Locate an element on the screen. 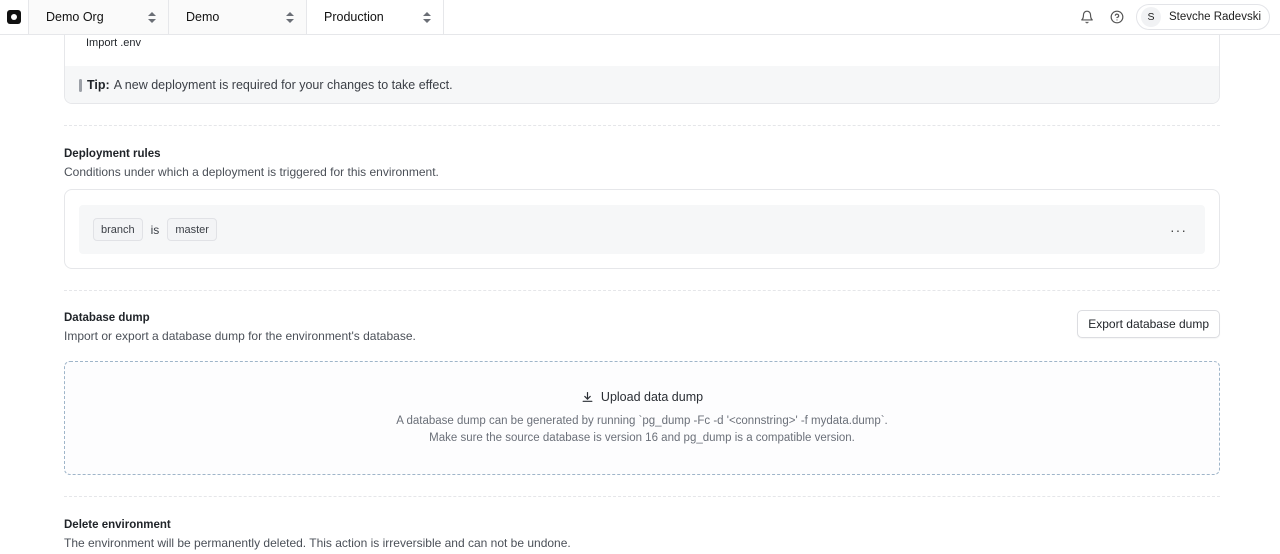 This screenshot has width=1280, height=554. deployment-rules-card: branch is master ··· is located at coordinates (642, 229).